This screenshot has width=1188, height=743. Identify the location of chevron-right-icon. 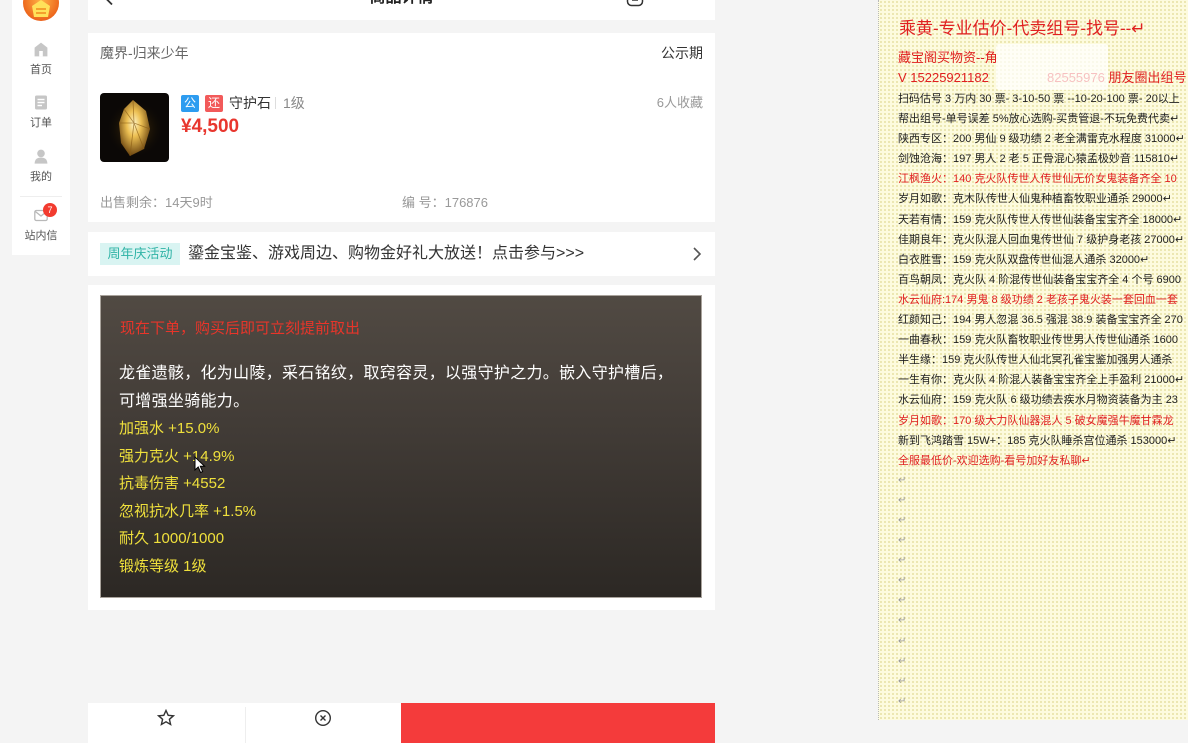
(697, 254).